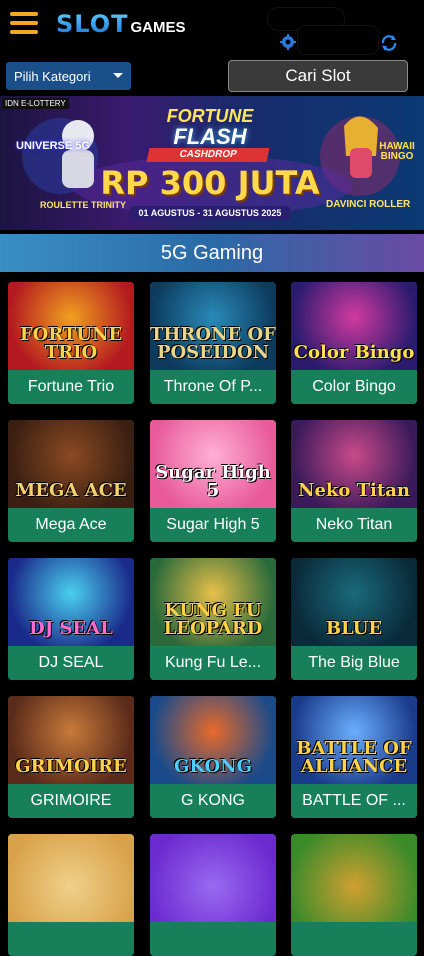 The image size is (424, 956). I want to click on game-art-title: BLUE, so click(354, 628).